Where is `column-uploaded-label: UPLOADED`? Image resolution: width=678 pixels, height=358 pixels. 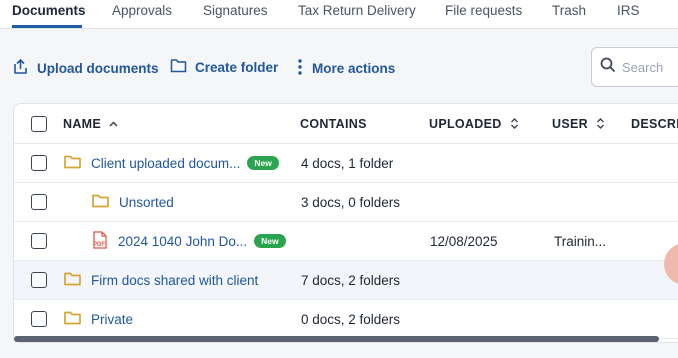 column-uploaded-label: UPLOADED is located at coordinates (465, 123).